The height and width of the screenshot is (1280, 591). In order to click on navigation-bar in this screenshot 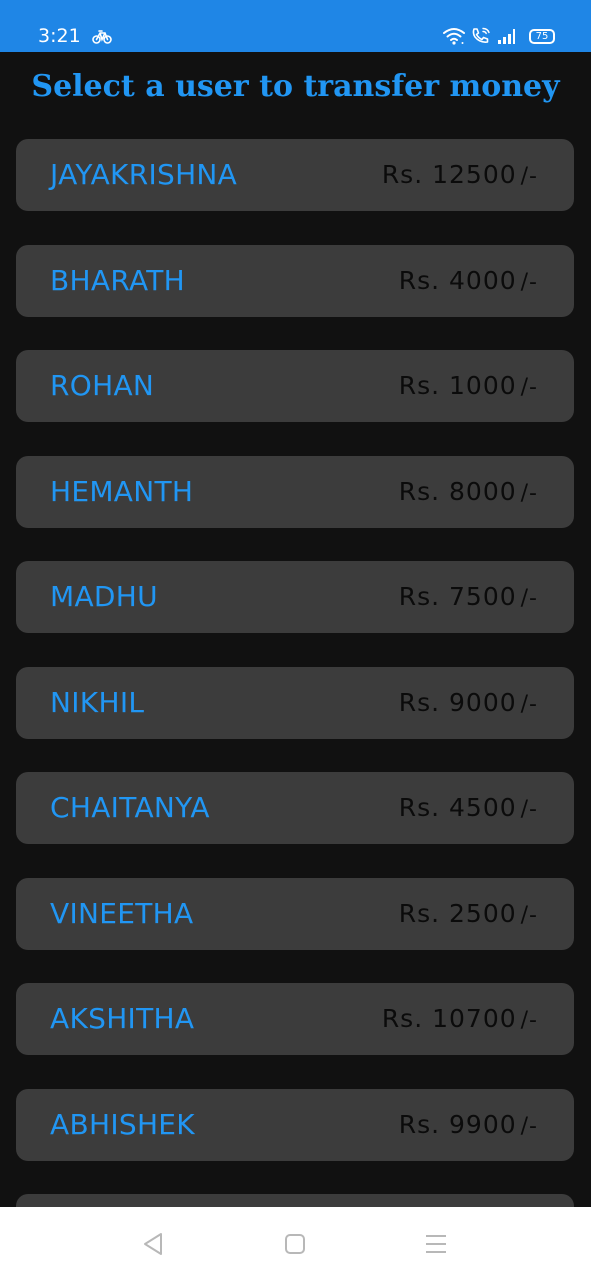, I will do `click(295, 1243)`.